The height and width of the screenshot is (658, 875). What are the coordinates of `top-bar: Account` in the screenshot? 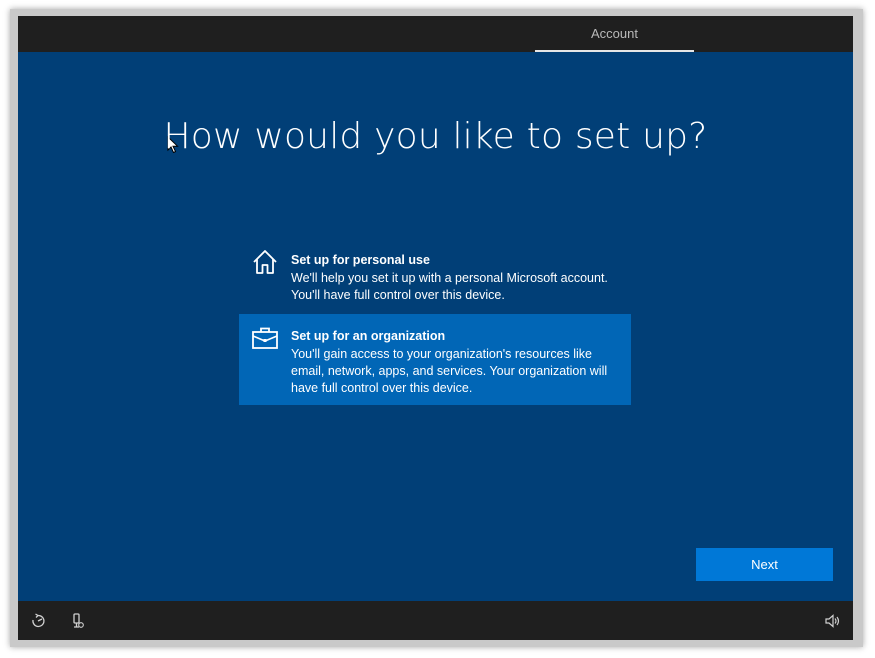 It's located at (435, 34).